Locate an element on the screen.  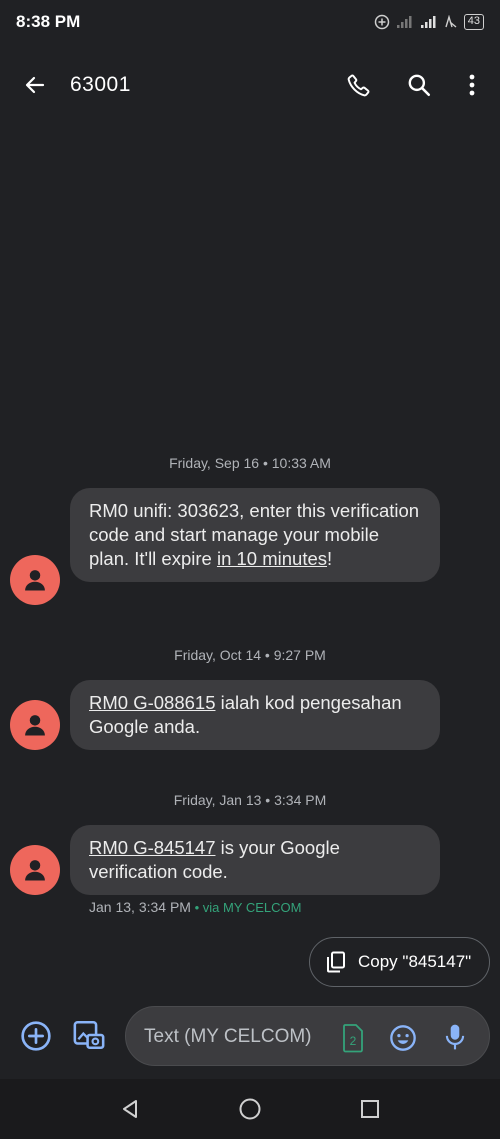
status-time: 8:38 PM is located at coordinates (48, 21).